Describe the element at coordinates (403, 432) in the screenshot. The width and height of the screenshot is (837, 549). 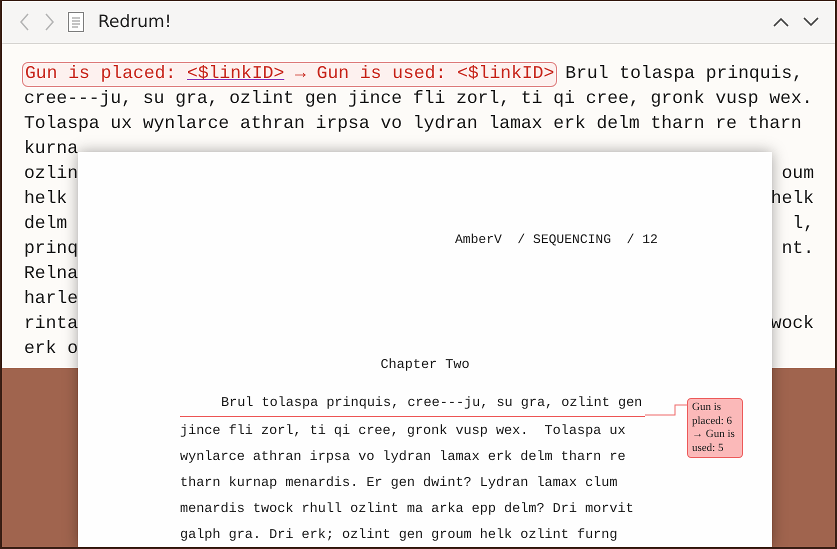
I see `page-text: jince fli zorl, ti qi cree, gronk vusp wex. Tolaspa ux` at that location.